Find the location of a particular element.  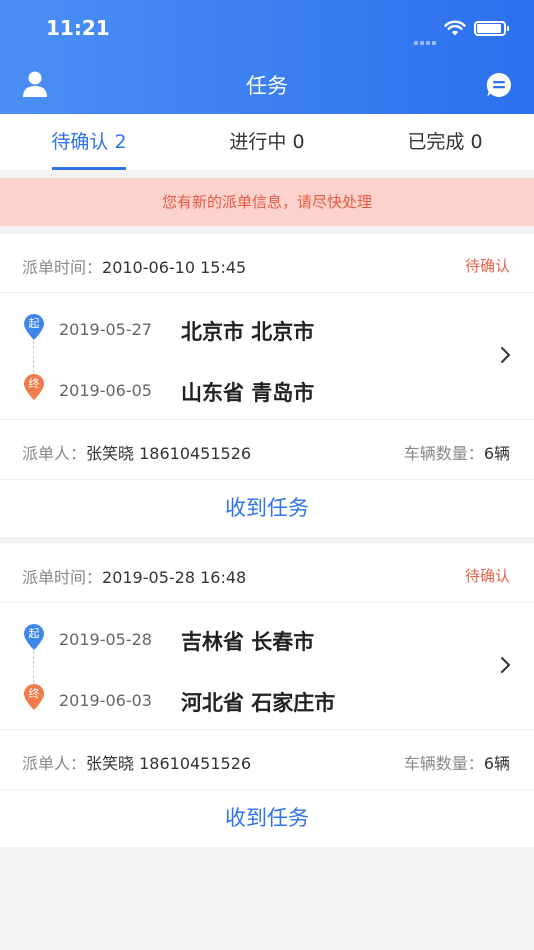

tab-pending: 待确认 2 is located at coordinates (89, 142).